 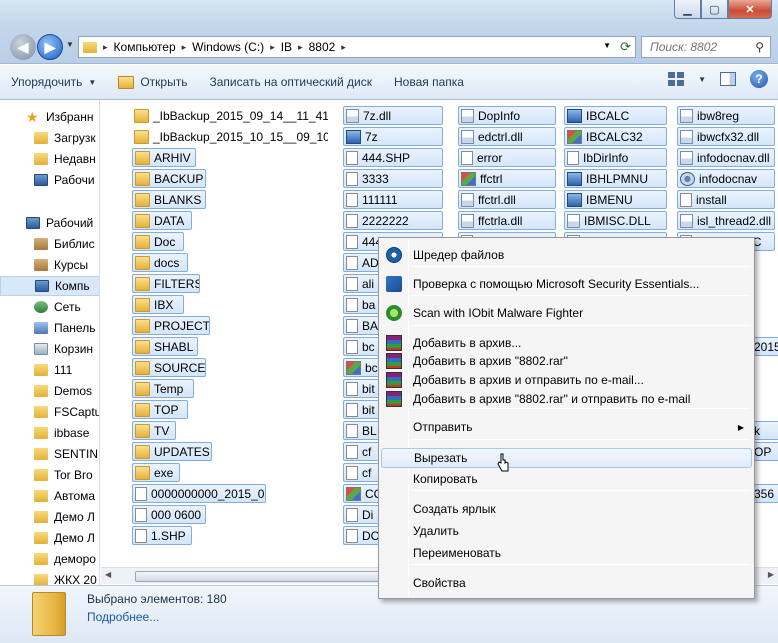 What do you see at coordinates (49, 180) in the screenshot?
I see `nav-item: Рабочи` at bounding box center [49, 180].